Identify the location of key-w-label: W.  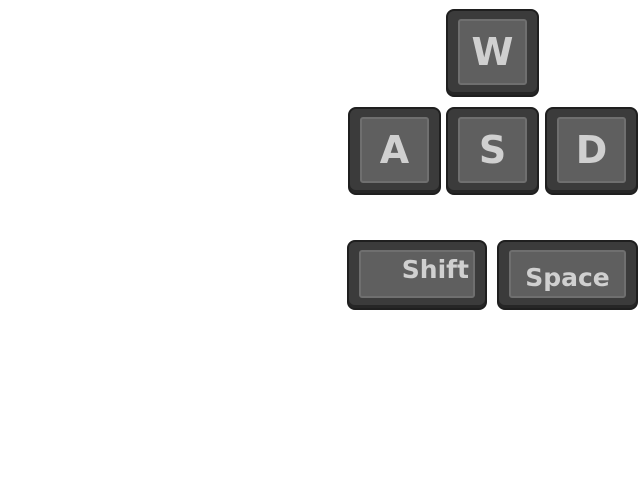
(492, 52).